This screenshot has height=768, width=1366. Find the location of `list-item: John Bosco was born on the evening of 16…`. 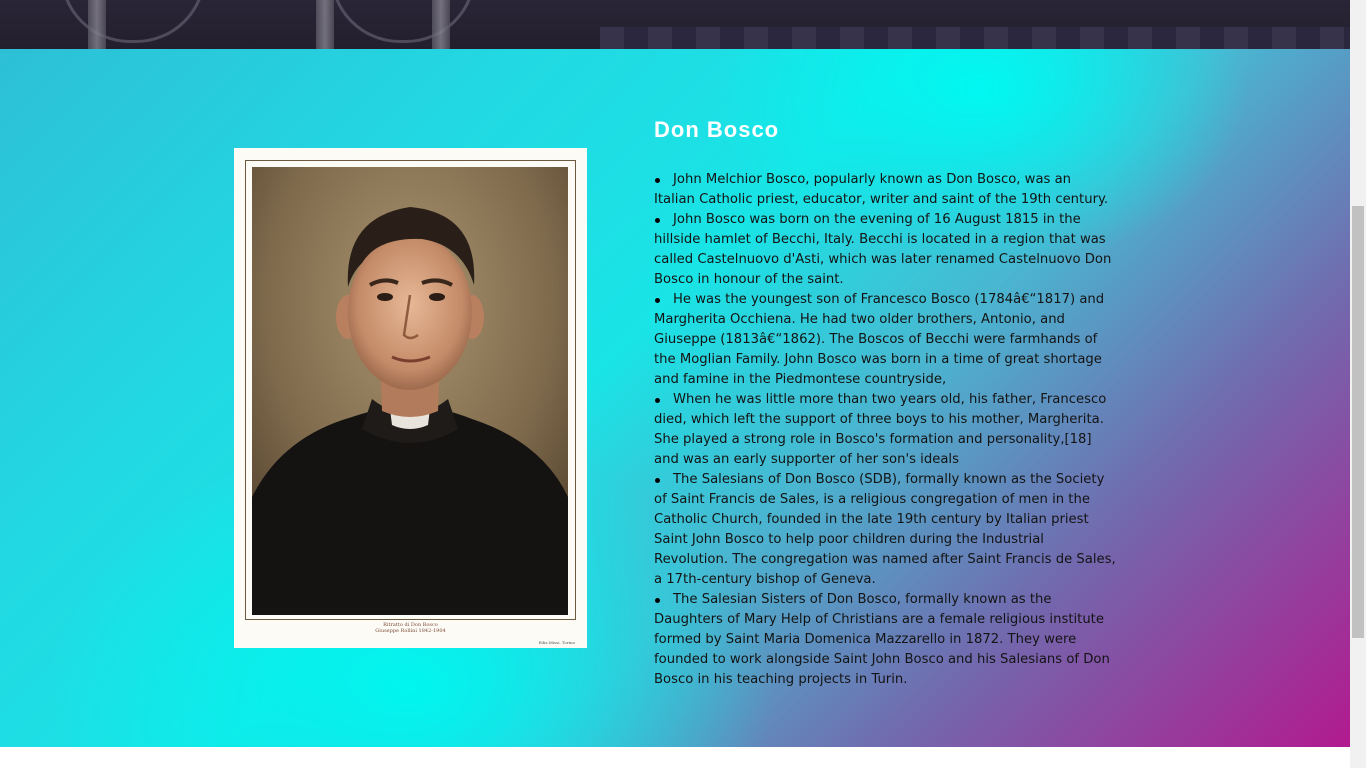

list-item: John Bosco was born on the evening of 16… is located at coordinates (885, 250).